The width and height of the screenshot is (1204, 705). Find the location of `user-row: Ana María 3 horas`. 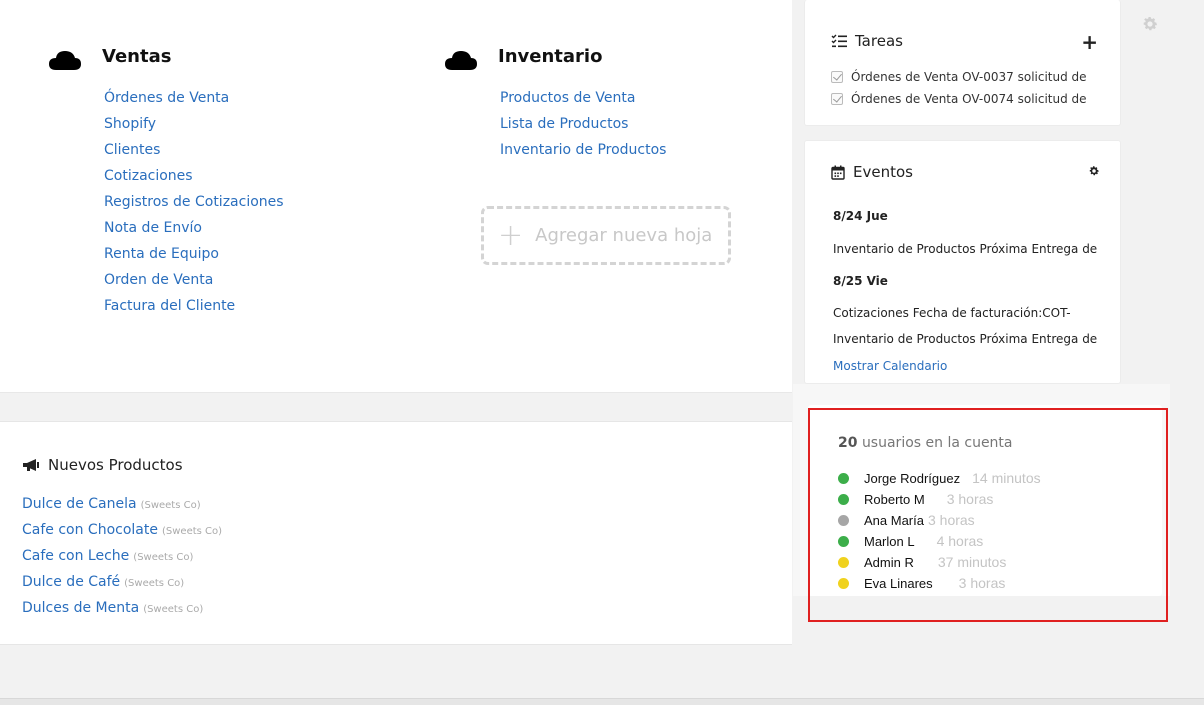

user-row: Ana María 3 horas is located at coordinates (939, 520).